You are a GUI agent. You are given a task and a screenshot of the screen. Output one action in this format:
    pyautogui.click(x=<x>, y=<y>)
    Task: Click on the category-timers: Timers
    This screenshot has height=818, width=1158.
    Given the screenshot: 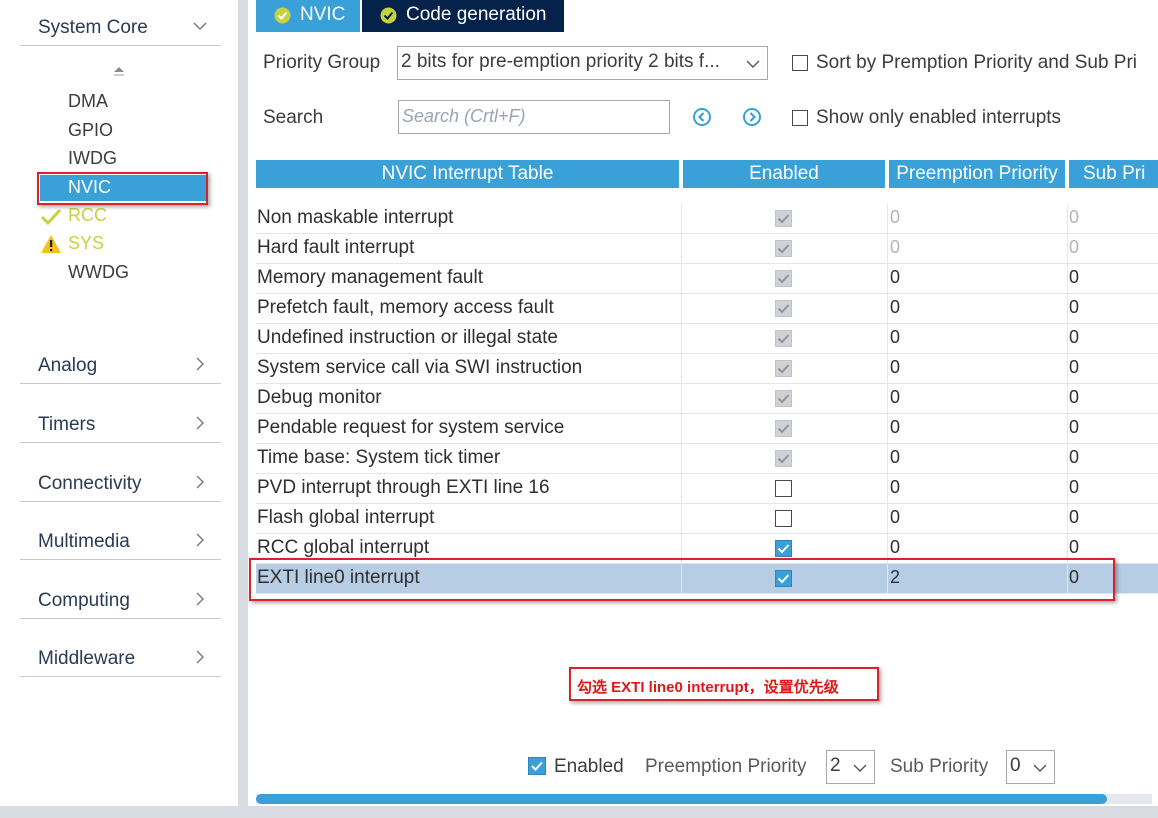 What is the action you would take?
    pyautogui.click(x=120, y=420)
    